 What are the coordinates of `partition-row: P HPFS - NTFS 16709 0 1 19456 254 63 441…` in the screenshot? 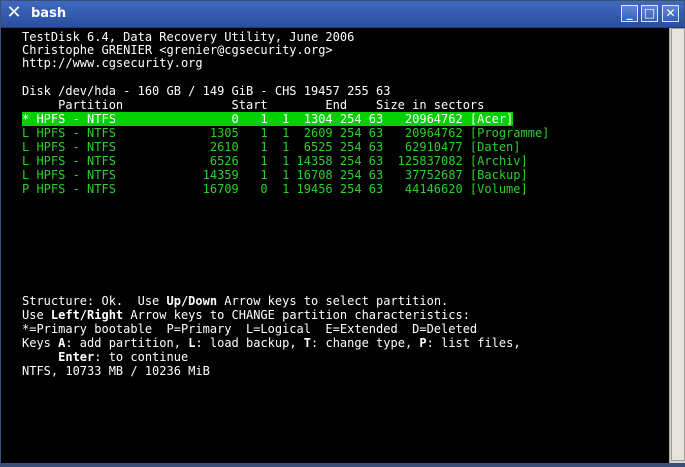 It's located at (275, 189).